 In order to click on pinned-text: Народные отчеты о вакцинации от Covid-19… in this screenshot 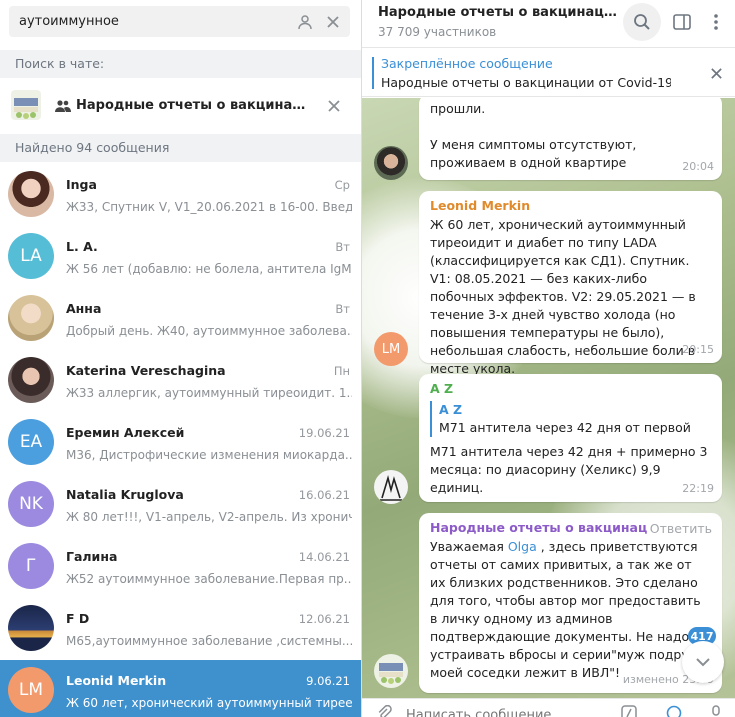, I will do `click(526, 82)`.